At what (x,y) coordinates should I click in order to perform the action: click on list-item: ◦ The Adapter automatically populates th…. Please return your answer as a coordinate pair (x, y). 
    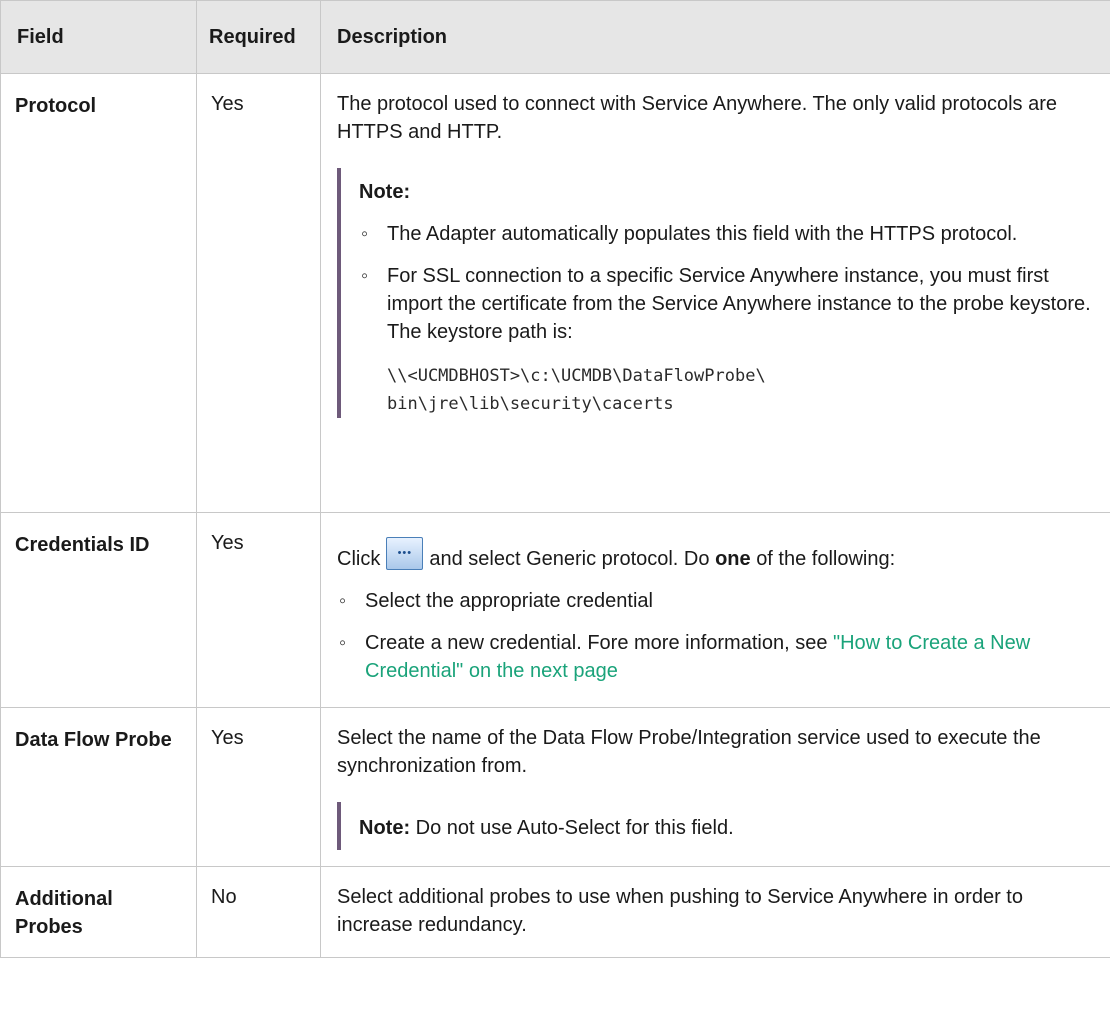
    Looking at the image, I should click on (728, 234).